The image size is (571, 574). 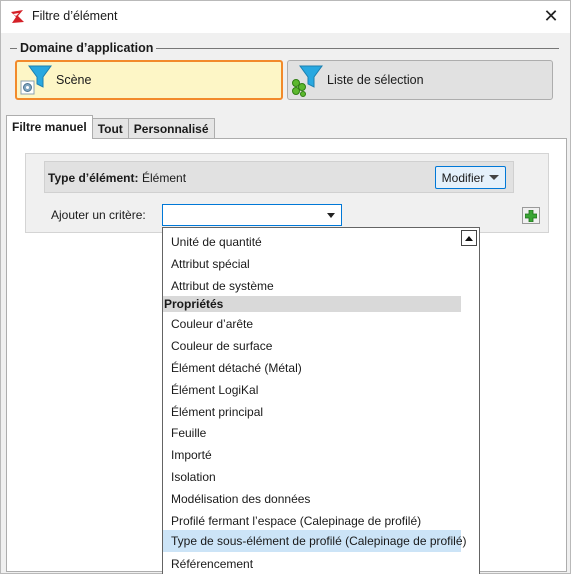 I want to click on plus-icon, so click(x=531, y=215).